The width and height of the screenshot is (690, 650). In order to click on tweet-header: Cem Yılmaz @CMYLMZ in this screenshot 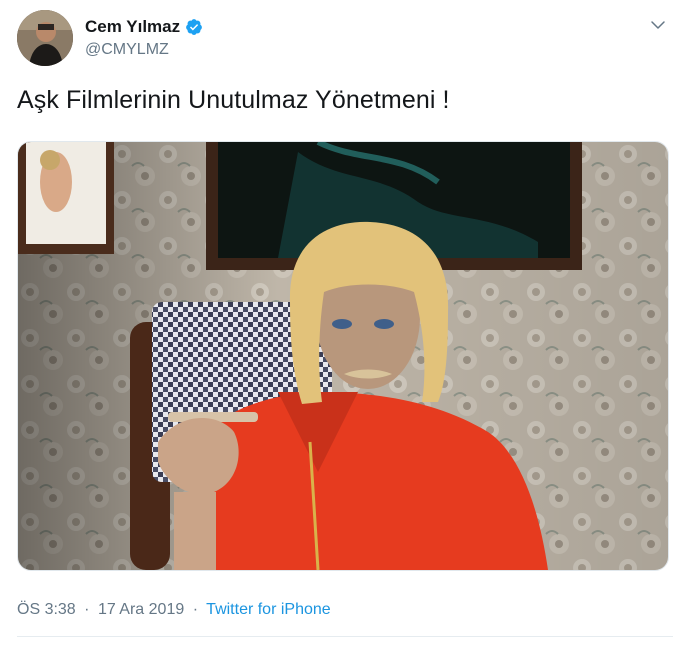, I will do `click(347, 38)`.